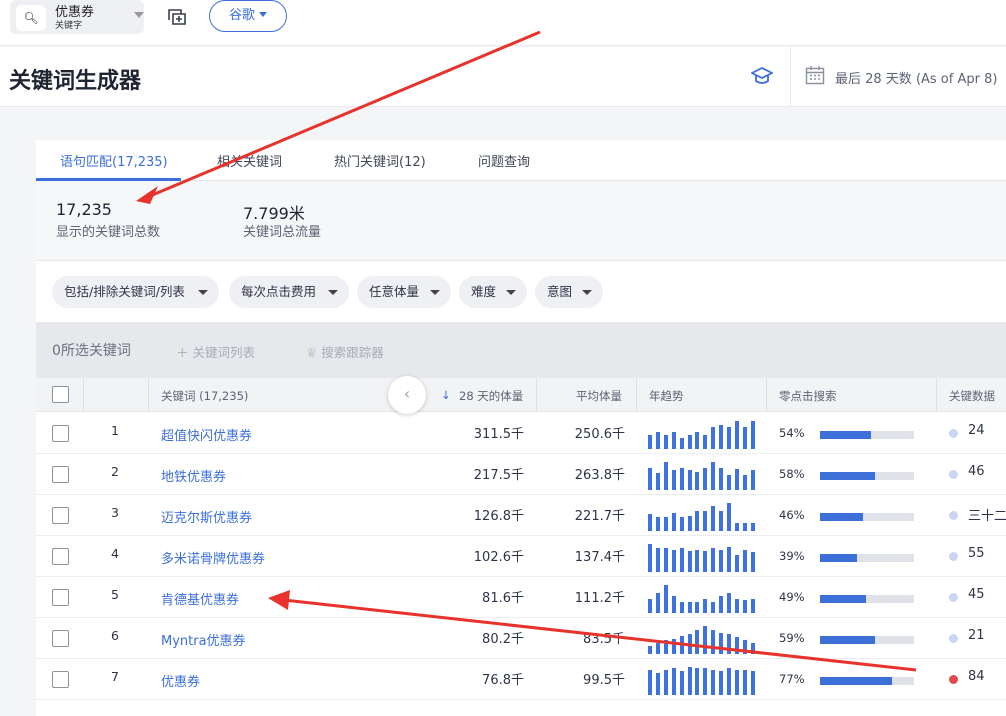 The height and width of the screenshot is (716, 1006). What do you see at coordinates (792, 515) in the screenshot?
I see `zero-click-percent: 46%` at bounding box center [792, 515].